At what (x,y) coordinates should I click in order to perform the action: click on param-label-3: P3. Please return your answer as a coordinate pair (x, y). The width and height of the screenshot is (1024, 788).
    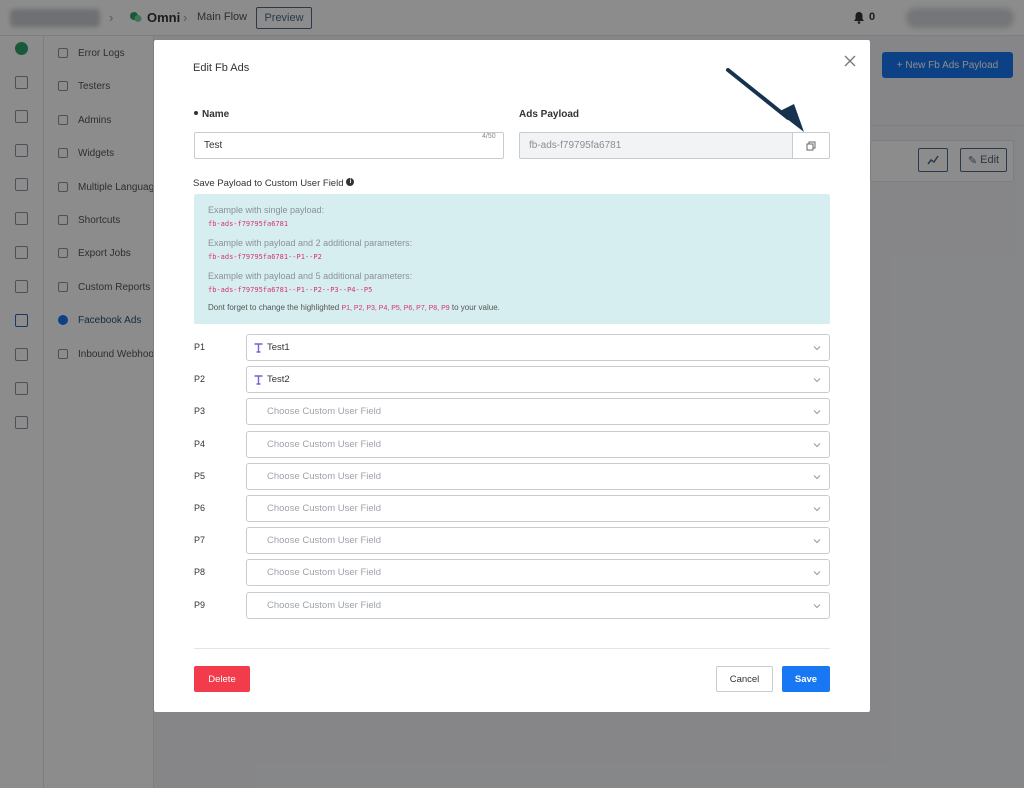
    Looking at the image, I should click on (200, 411).